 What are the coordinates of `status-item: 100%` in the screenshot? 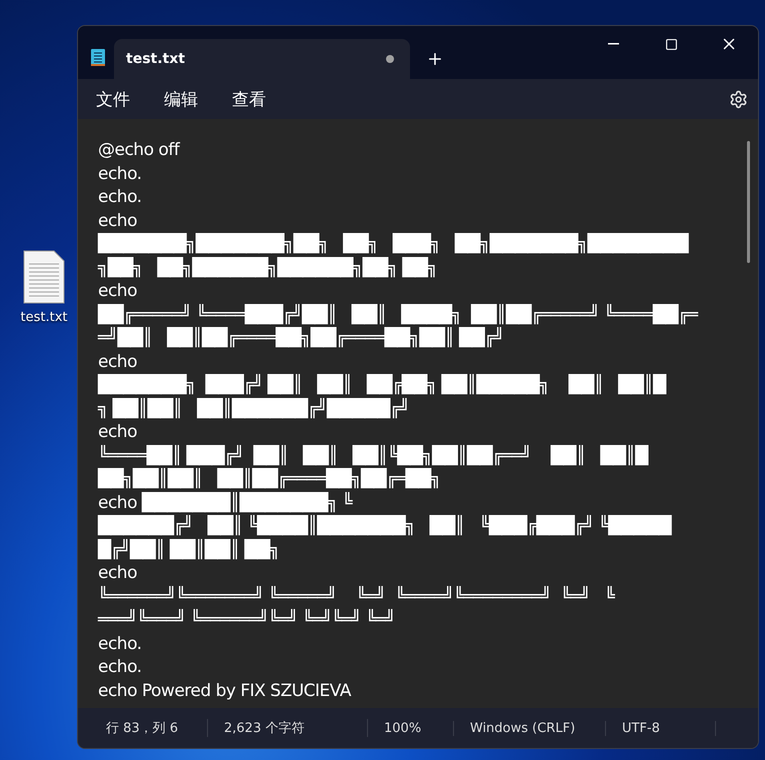 It's located at (411, 728).